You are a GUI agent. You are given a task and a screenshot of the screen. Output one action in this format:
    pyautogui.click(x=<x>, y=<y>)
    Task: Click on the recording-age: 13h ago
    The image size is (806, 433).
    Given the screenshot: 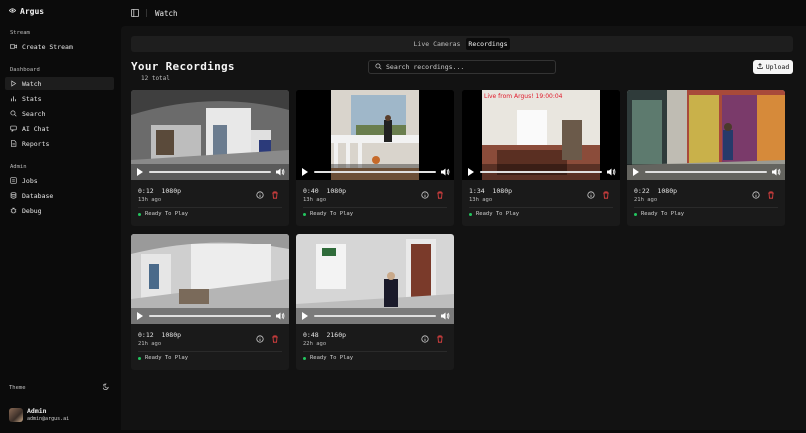 What is the action you would take?
    pyautogui.click(x=315, y=200)
    